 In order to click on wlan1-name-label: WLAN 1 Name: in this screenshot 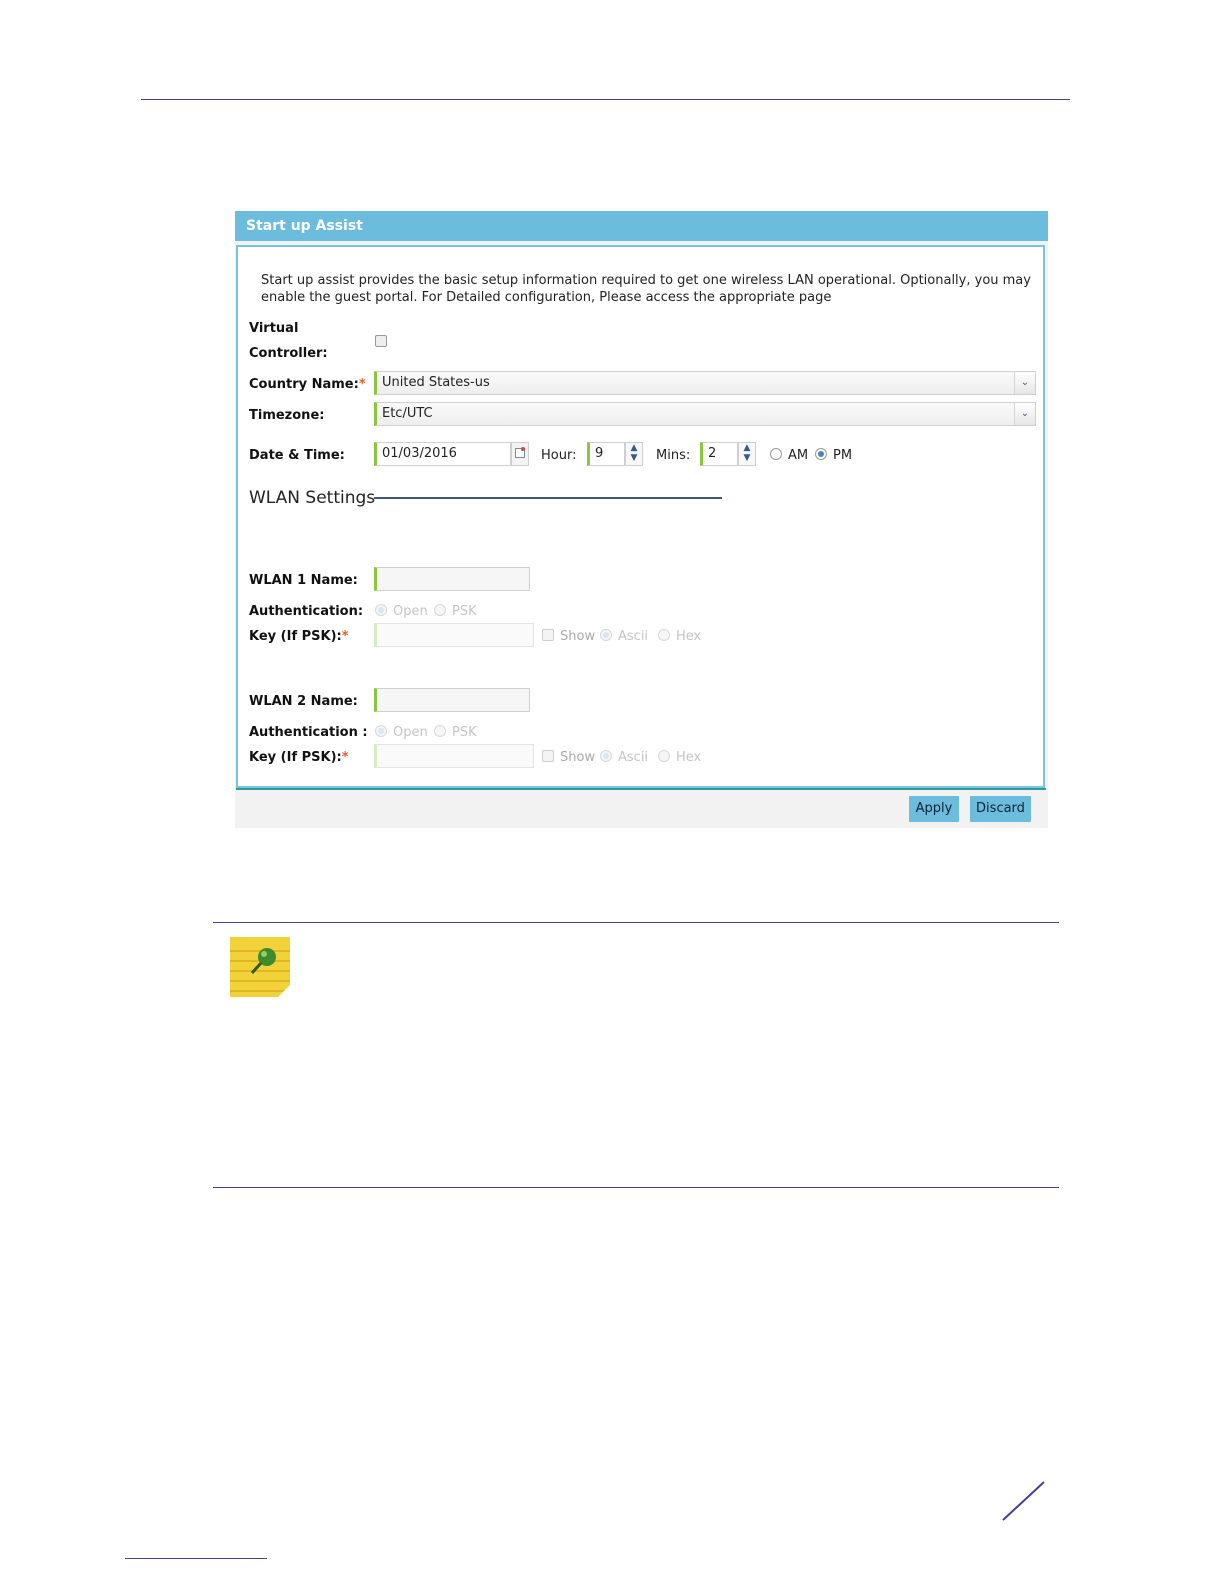, I will do `click(303, 580)`.